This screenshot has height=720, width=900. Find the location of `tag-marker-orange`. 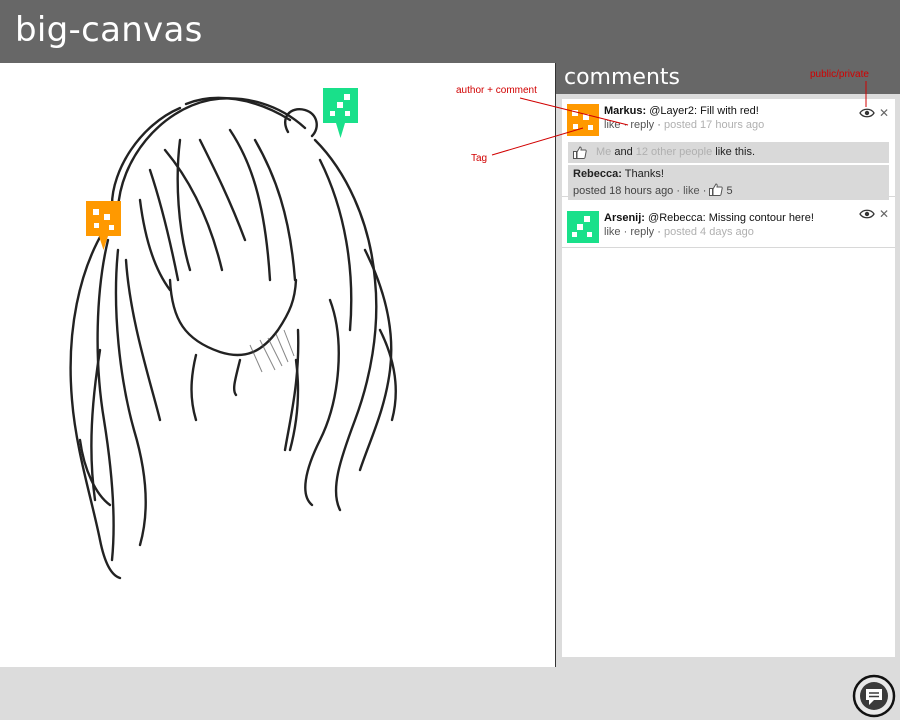

tag-marker-orange is located at coordinates (103, 227).